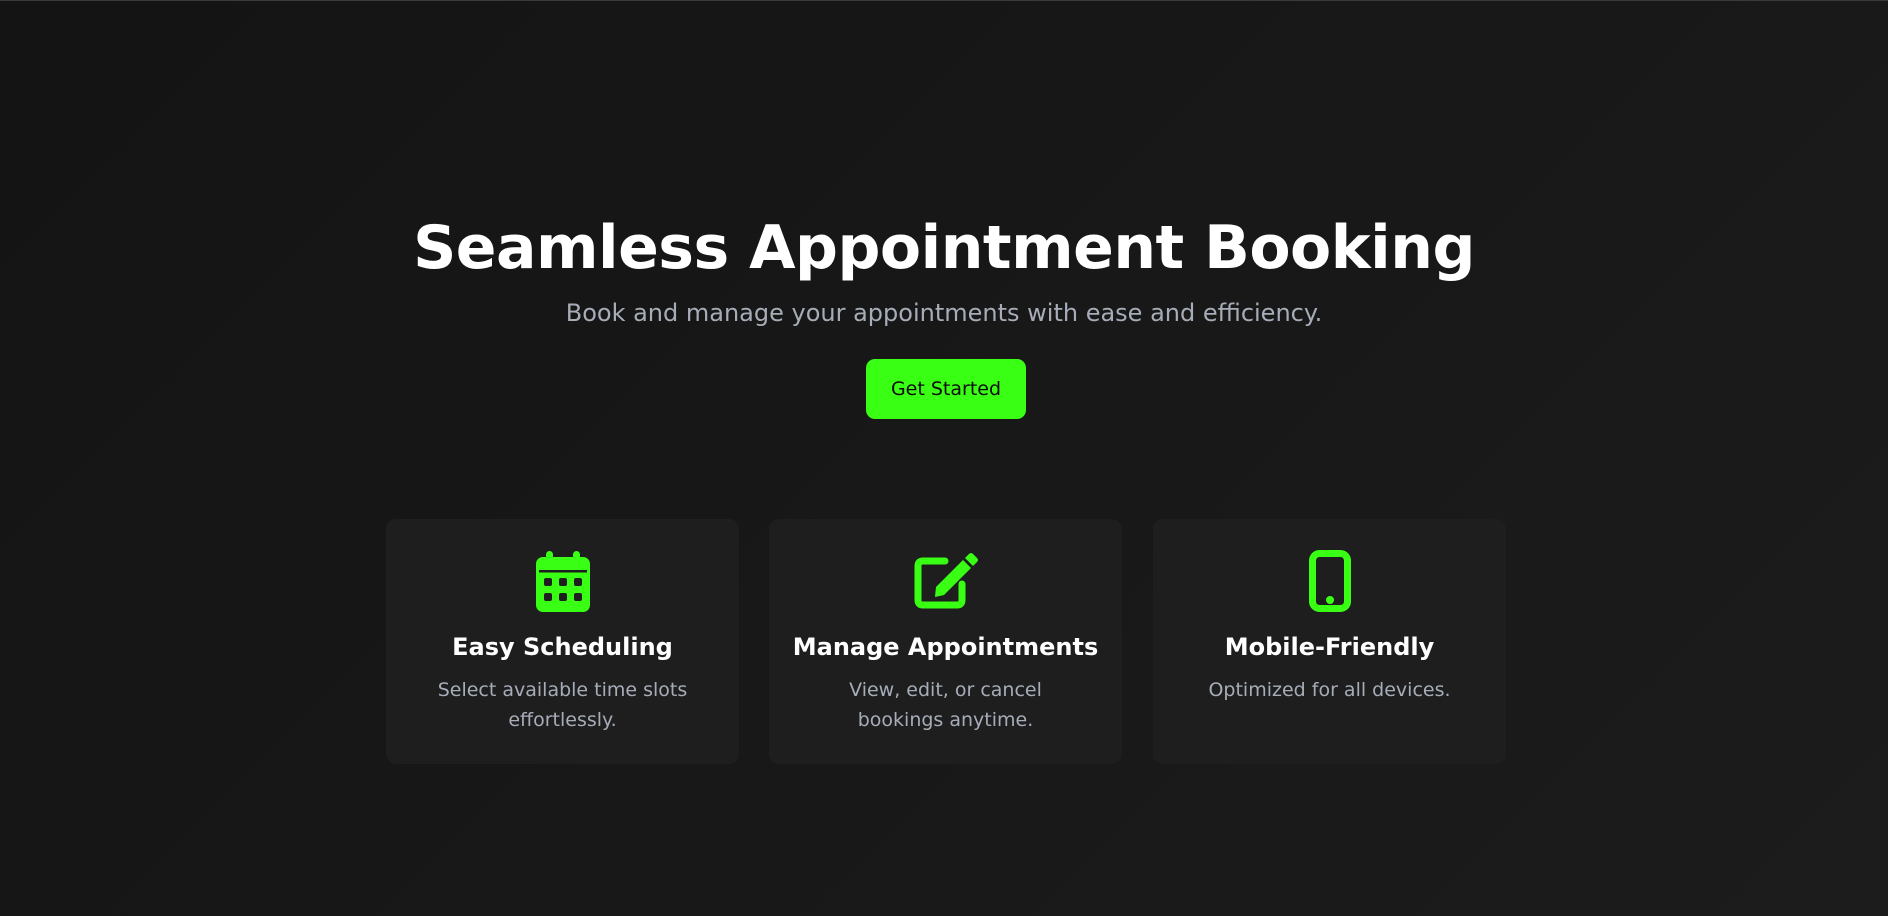  Describe the element at coordinates (946, 389) in the screenshot. I see `get-started-button: Get Started` at that location.